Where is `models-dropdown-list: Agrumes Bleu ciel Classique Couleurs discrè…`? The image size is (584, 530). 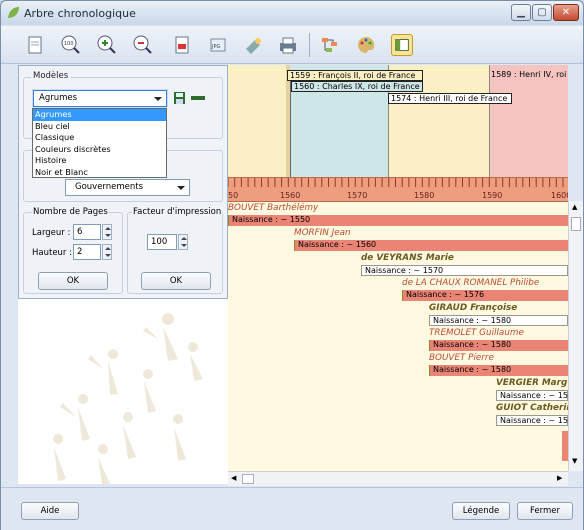 models-dropdown-list: Agrumes Bleu ciel Classique Couleurs discrè… is located at coordinates (99, 143).